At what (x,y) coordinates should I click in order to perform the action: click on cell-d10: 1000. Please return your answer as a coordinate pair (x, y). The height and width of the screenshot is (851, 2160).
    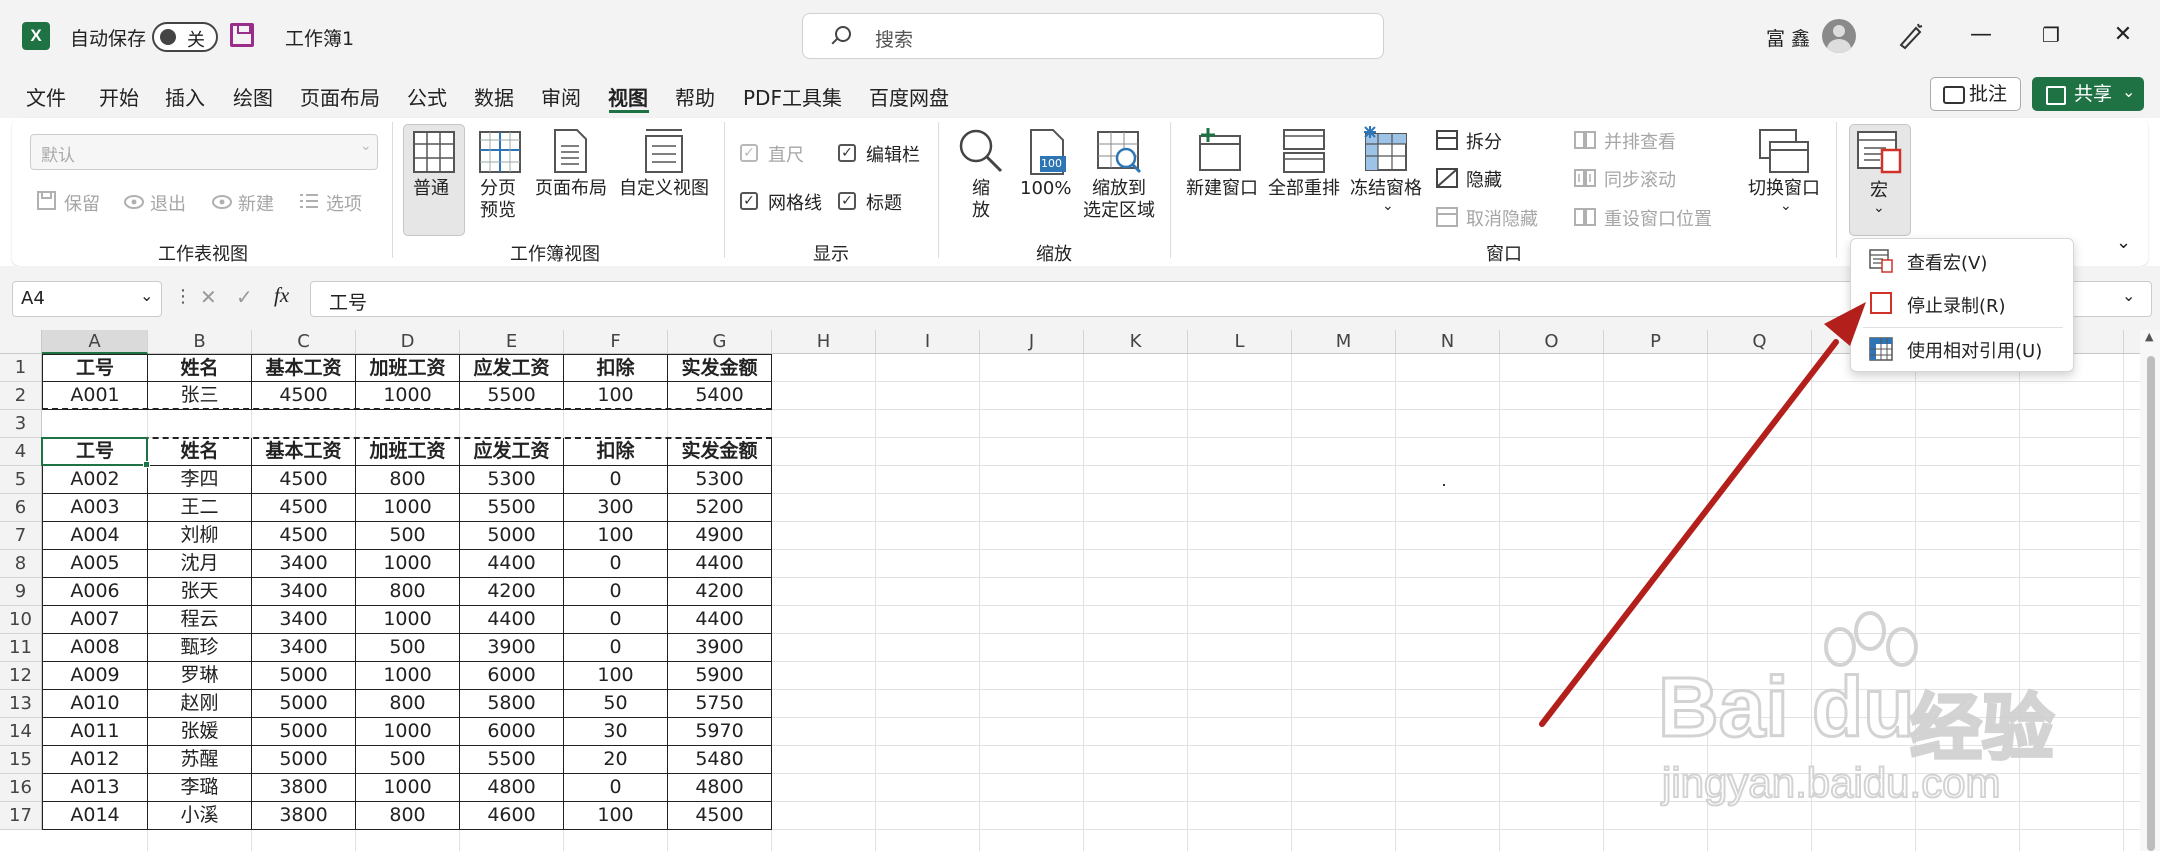
    Looking at the image, I should click on (408, 620).